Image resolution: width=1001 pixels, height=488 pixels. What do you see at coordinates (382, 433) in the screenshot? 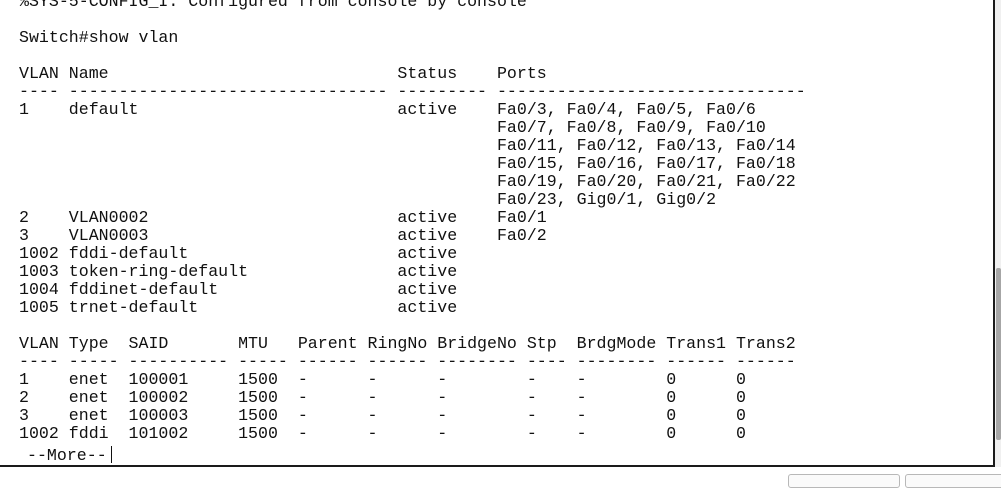
I see `terminal-line: 1002 fddi 101002 1500 - - - - - 0 0` at bounding box center [382, 433].